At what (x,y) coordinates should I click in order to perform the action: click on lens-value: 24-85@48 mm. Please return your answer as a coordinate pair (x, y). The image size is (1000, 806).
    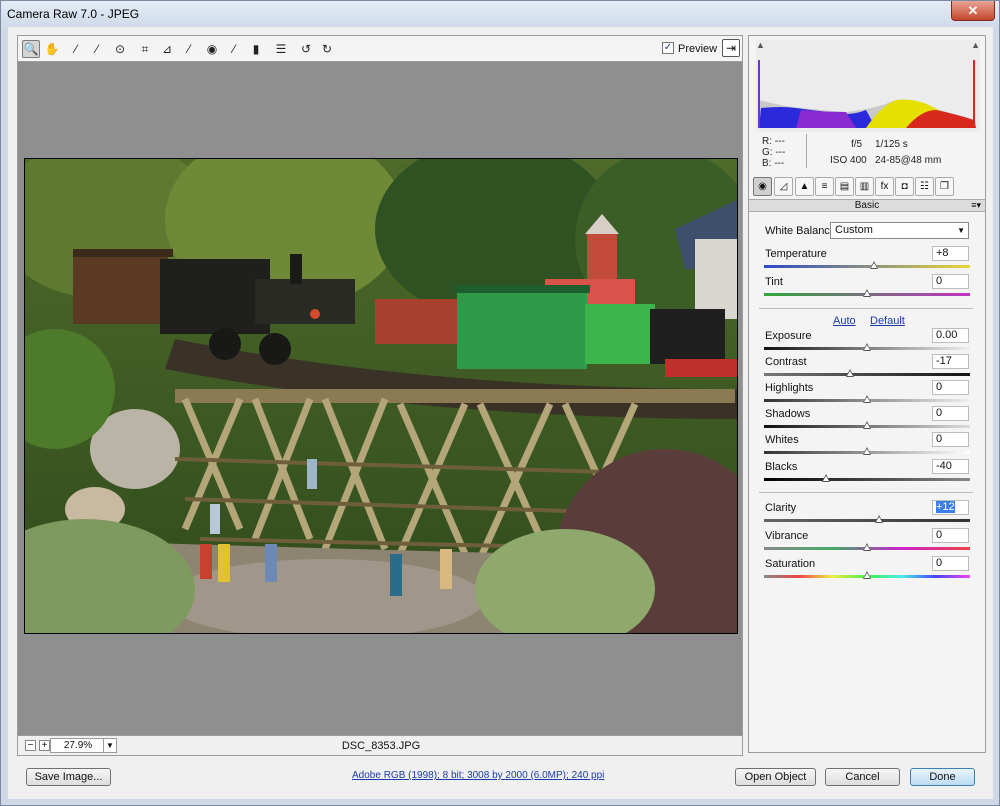
    Looking at the image, I should click on (908, 160).